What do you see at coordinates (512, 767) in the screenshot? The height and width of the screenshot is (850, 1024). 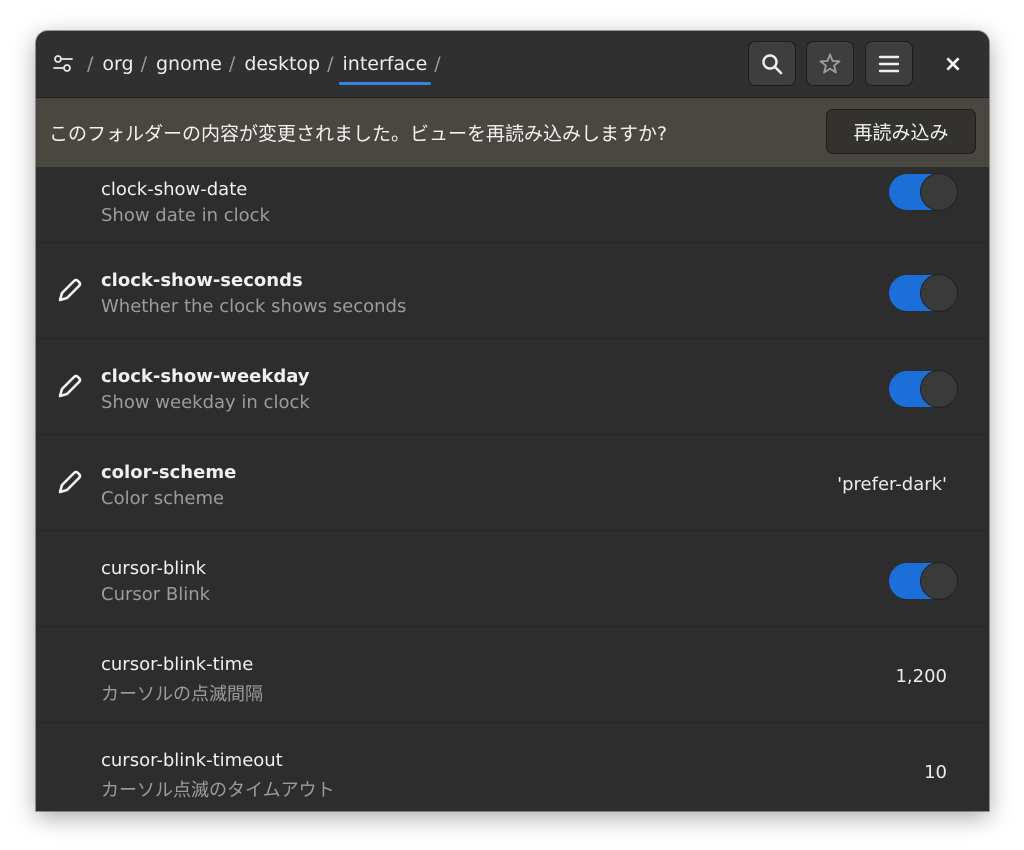 I see `list-item: cursor-blink-timeout カーソル点滅のタイムアウト 10` at bounding box center [512, 767].